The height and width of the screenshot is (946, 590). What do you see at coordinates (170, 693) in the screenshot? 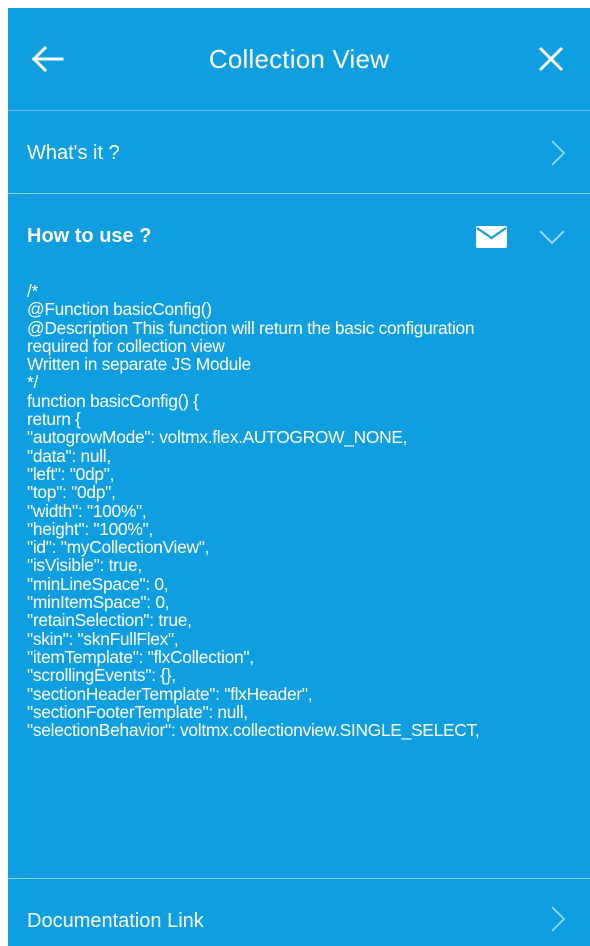
I see `code-line: "sectionHeaderTemplate": "flxHeader",` at bounding box center [170, 693].